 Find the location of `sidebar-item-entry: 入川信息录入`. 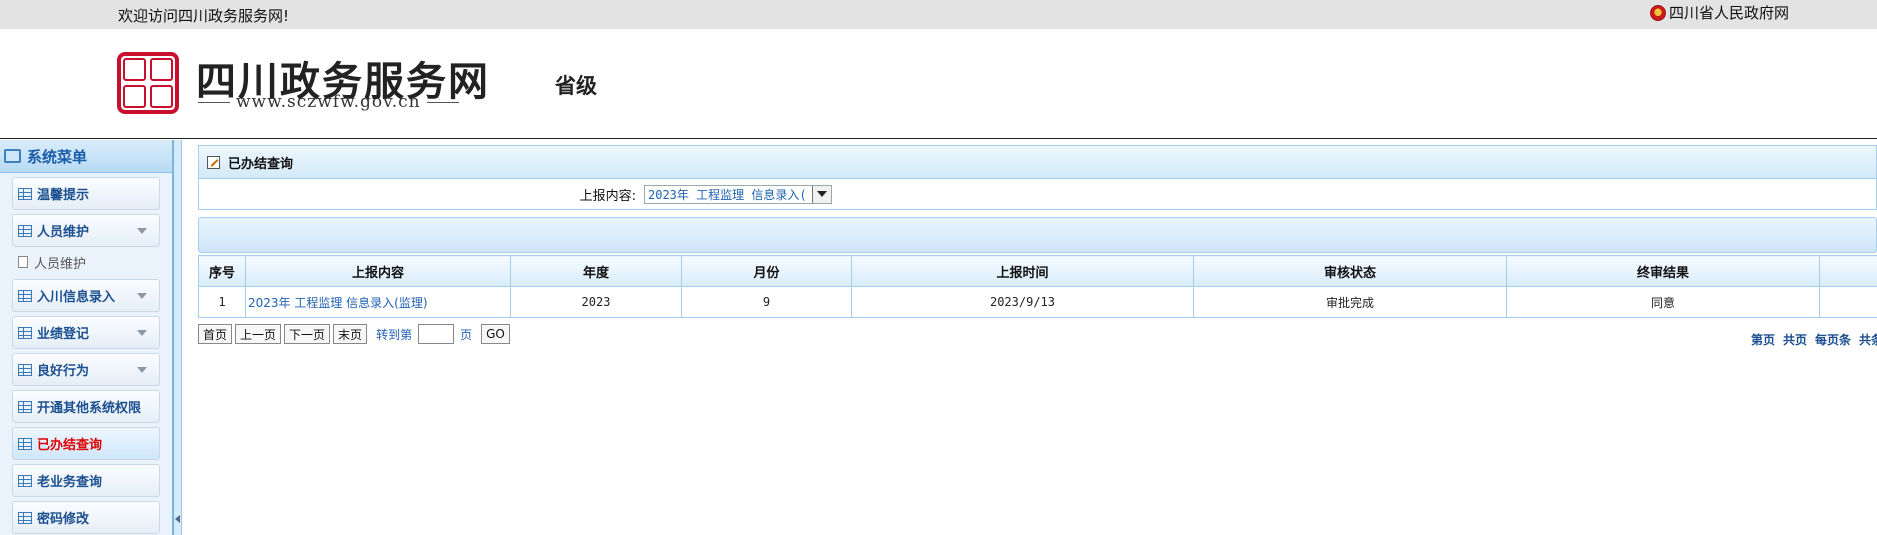

sidebar-item-entry: 入川信息录入 is located at coordinates (86, 295).